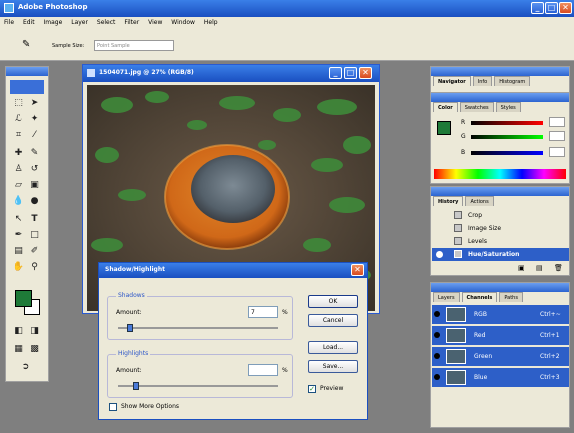 The height and width of the screenshot is (433, 574). Describe the element at coordinates (18, 267) in the screenshot. I see `hand-tool-icon: ✋` at that location.